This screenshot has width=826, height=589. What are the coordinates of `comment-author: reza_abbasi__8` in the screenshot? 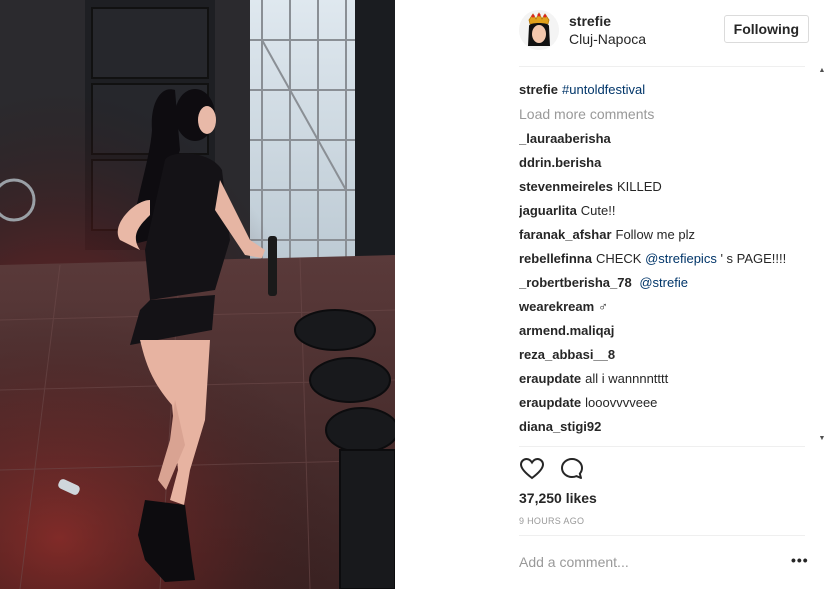 It's located at (567, 354).